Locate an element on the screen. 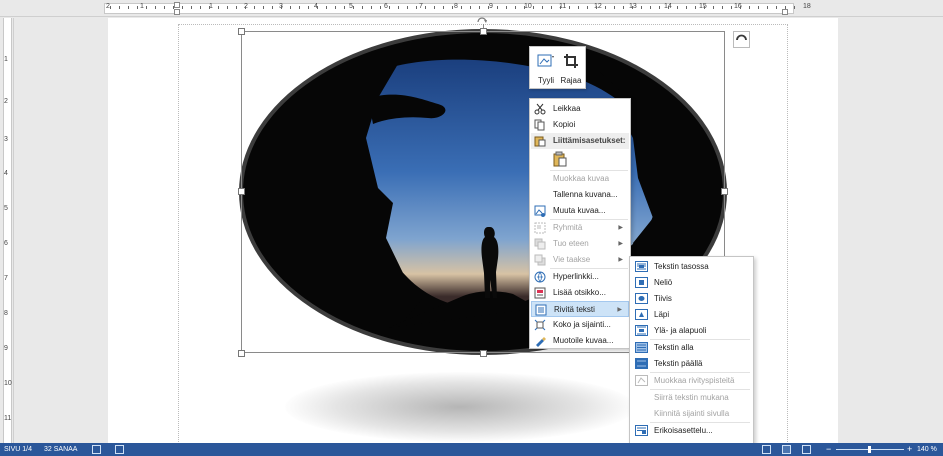  macro-icon is located at coordinates (119, 449).